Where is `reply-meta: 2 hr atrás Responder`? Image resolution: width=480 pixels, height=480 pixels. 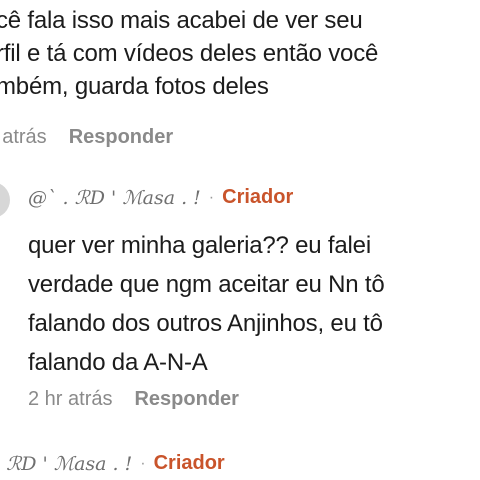 reply-meta: 2 hr atrás Responder is located at coordinates (133, 399).